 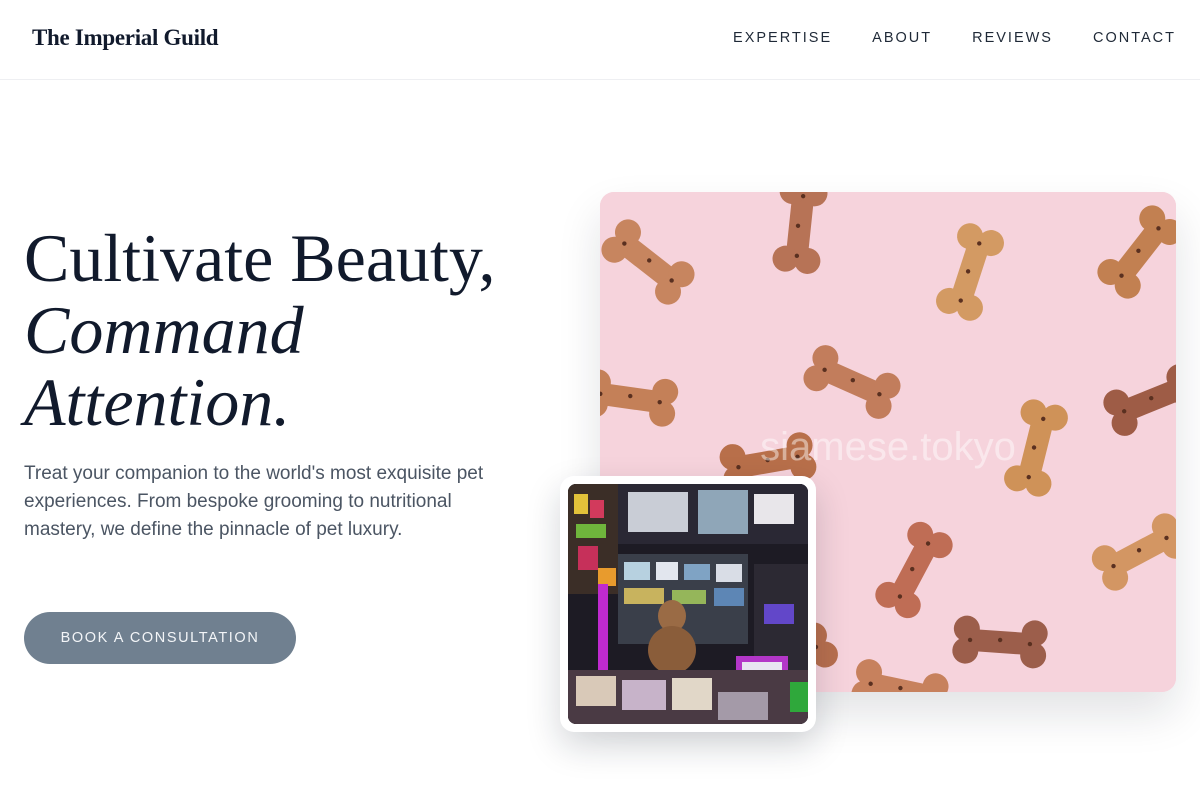 I want to click on headline-line-2: Command, so click(x=164, y=330).